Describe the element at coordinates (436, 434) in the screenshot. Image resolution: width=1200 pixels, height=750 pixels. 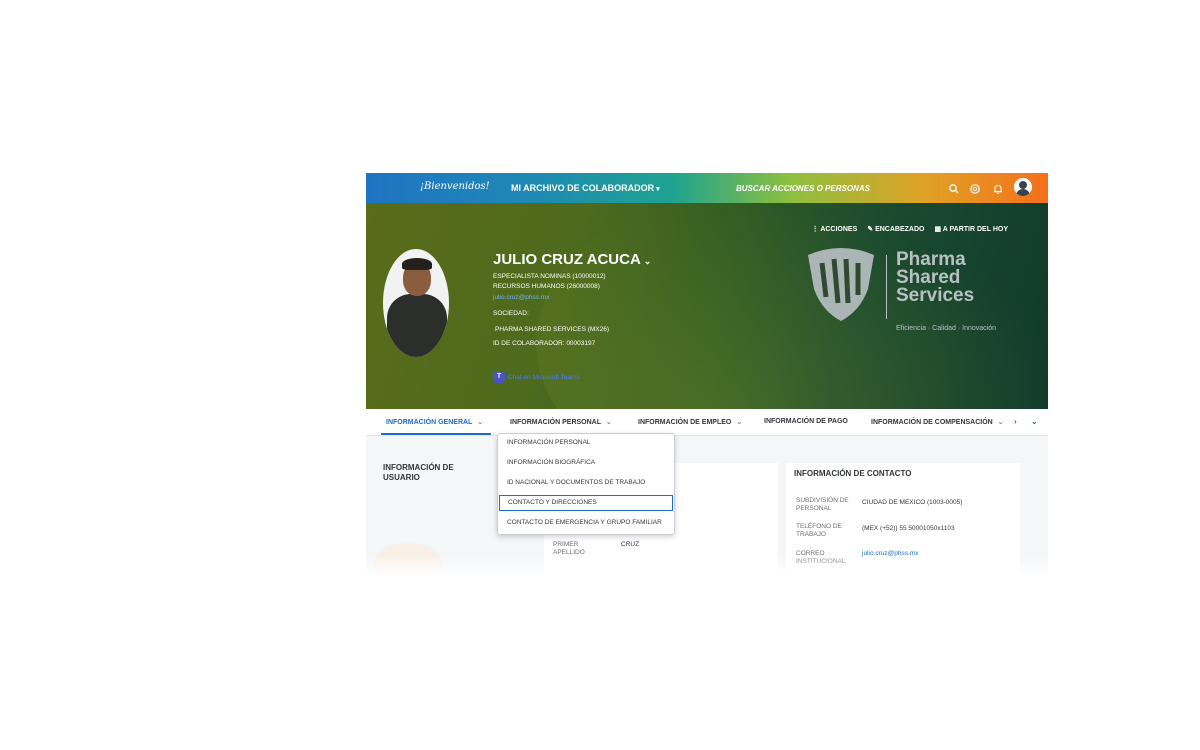
I see `active-tab-indicator` at that location.